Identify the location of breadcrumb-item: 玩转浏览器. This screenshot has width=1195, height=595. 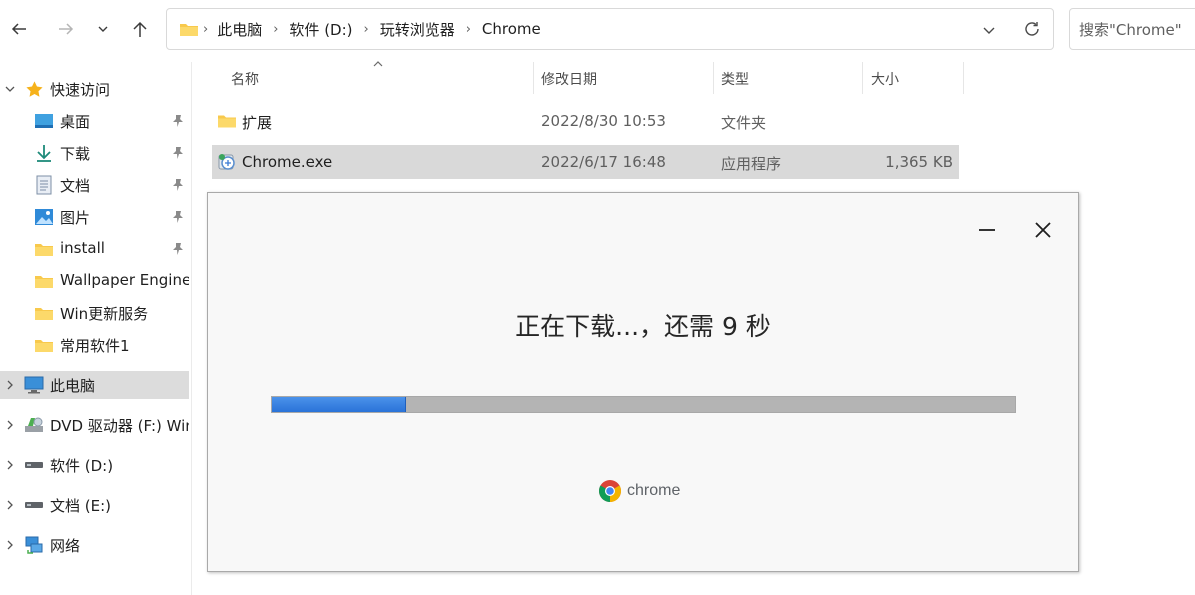
(417, 29).